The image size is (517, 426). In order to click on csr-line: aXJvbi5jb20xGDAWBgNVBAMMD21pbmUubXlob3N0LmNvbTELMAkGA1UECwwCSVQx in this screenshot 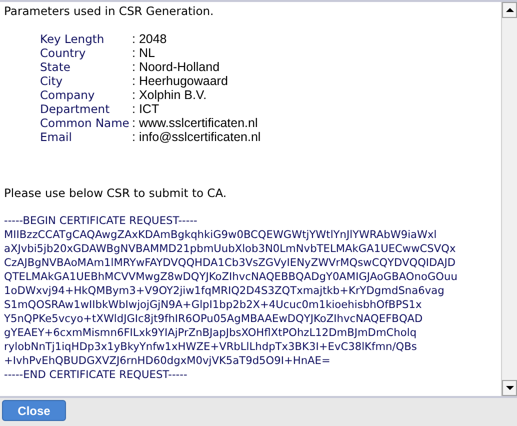, I will do `click(230, 249)`.